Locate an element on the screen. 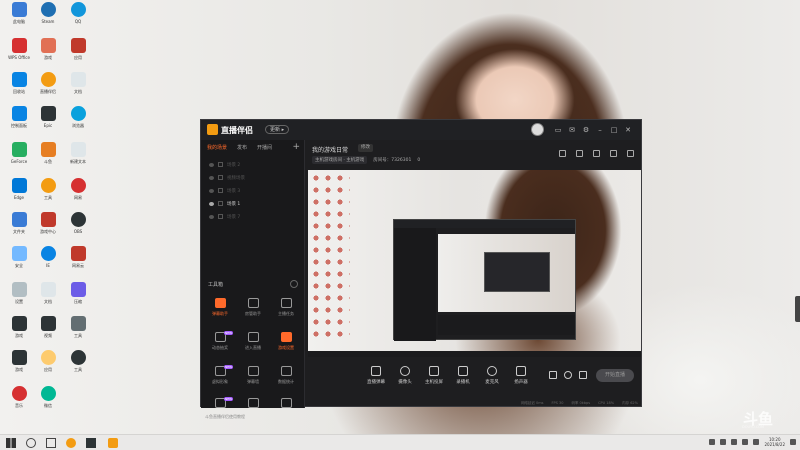 The width and height of the screenshot is (800, 450). scene-item: 场景 7 is located at coordinates (253, 216).